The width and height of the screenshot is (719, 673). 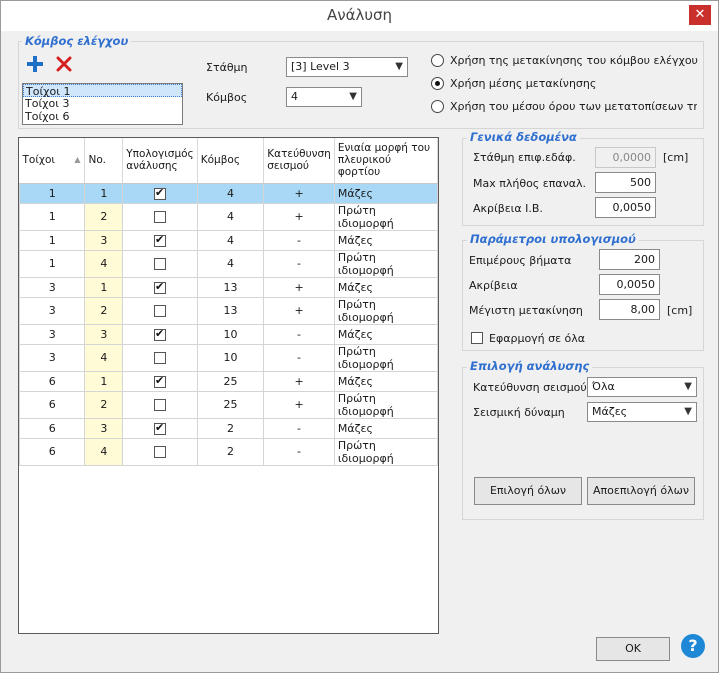 What do you see at coordinates (633, 649) in the screenshot?
I see `ok-button: OK` at bounding box center [633, 649].